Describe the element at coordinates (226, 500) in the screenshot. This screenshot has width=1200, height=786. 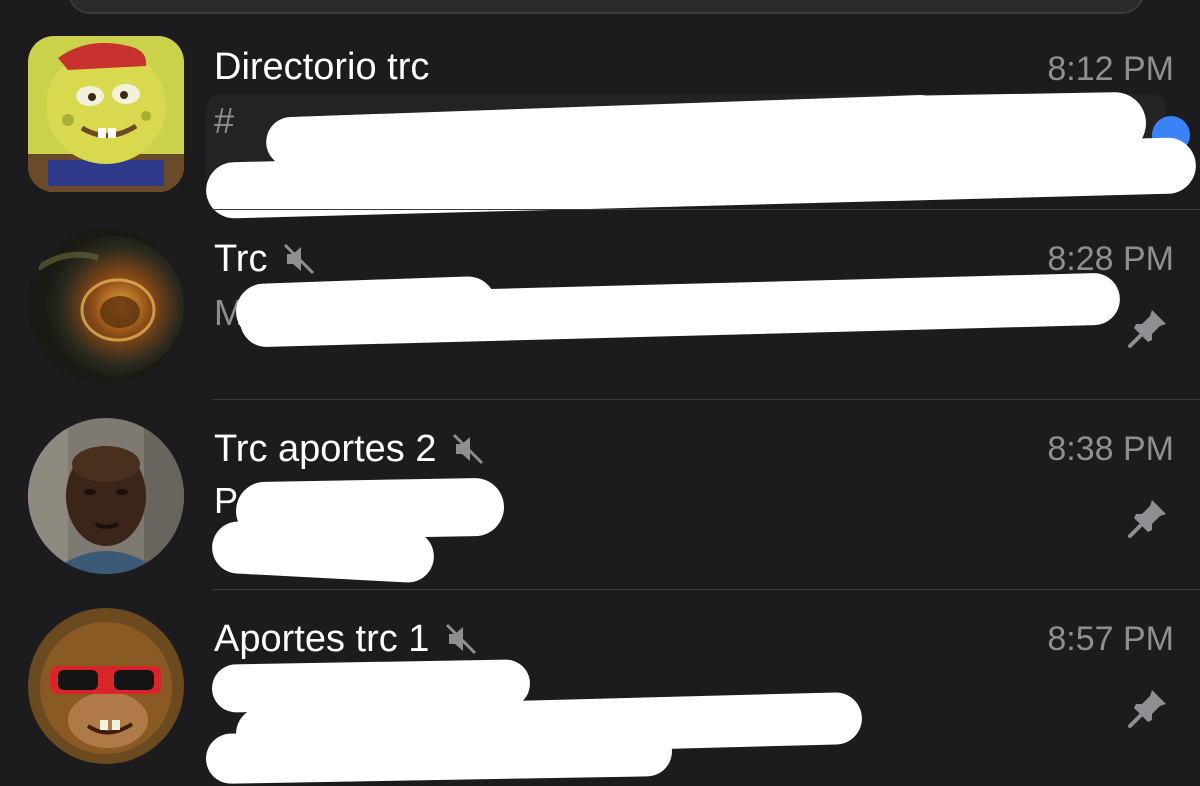
I see `preview-prefix: P` at that location.